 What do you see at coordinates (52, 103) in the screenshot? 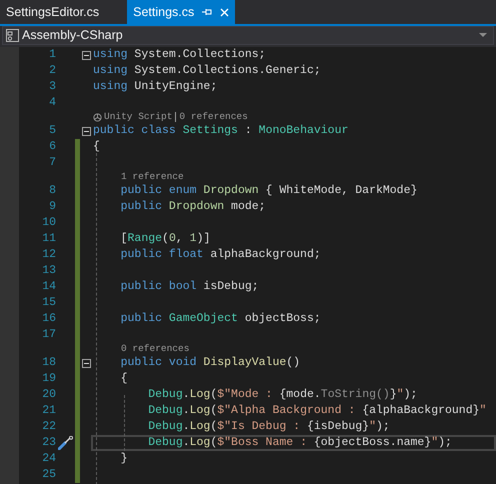
I see `line-number: 4` at bounding box center [52, 103].